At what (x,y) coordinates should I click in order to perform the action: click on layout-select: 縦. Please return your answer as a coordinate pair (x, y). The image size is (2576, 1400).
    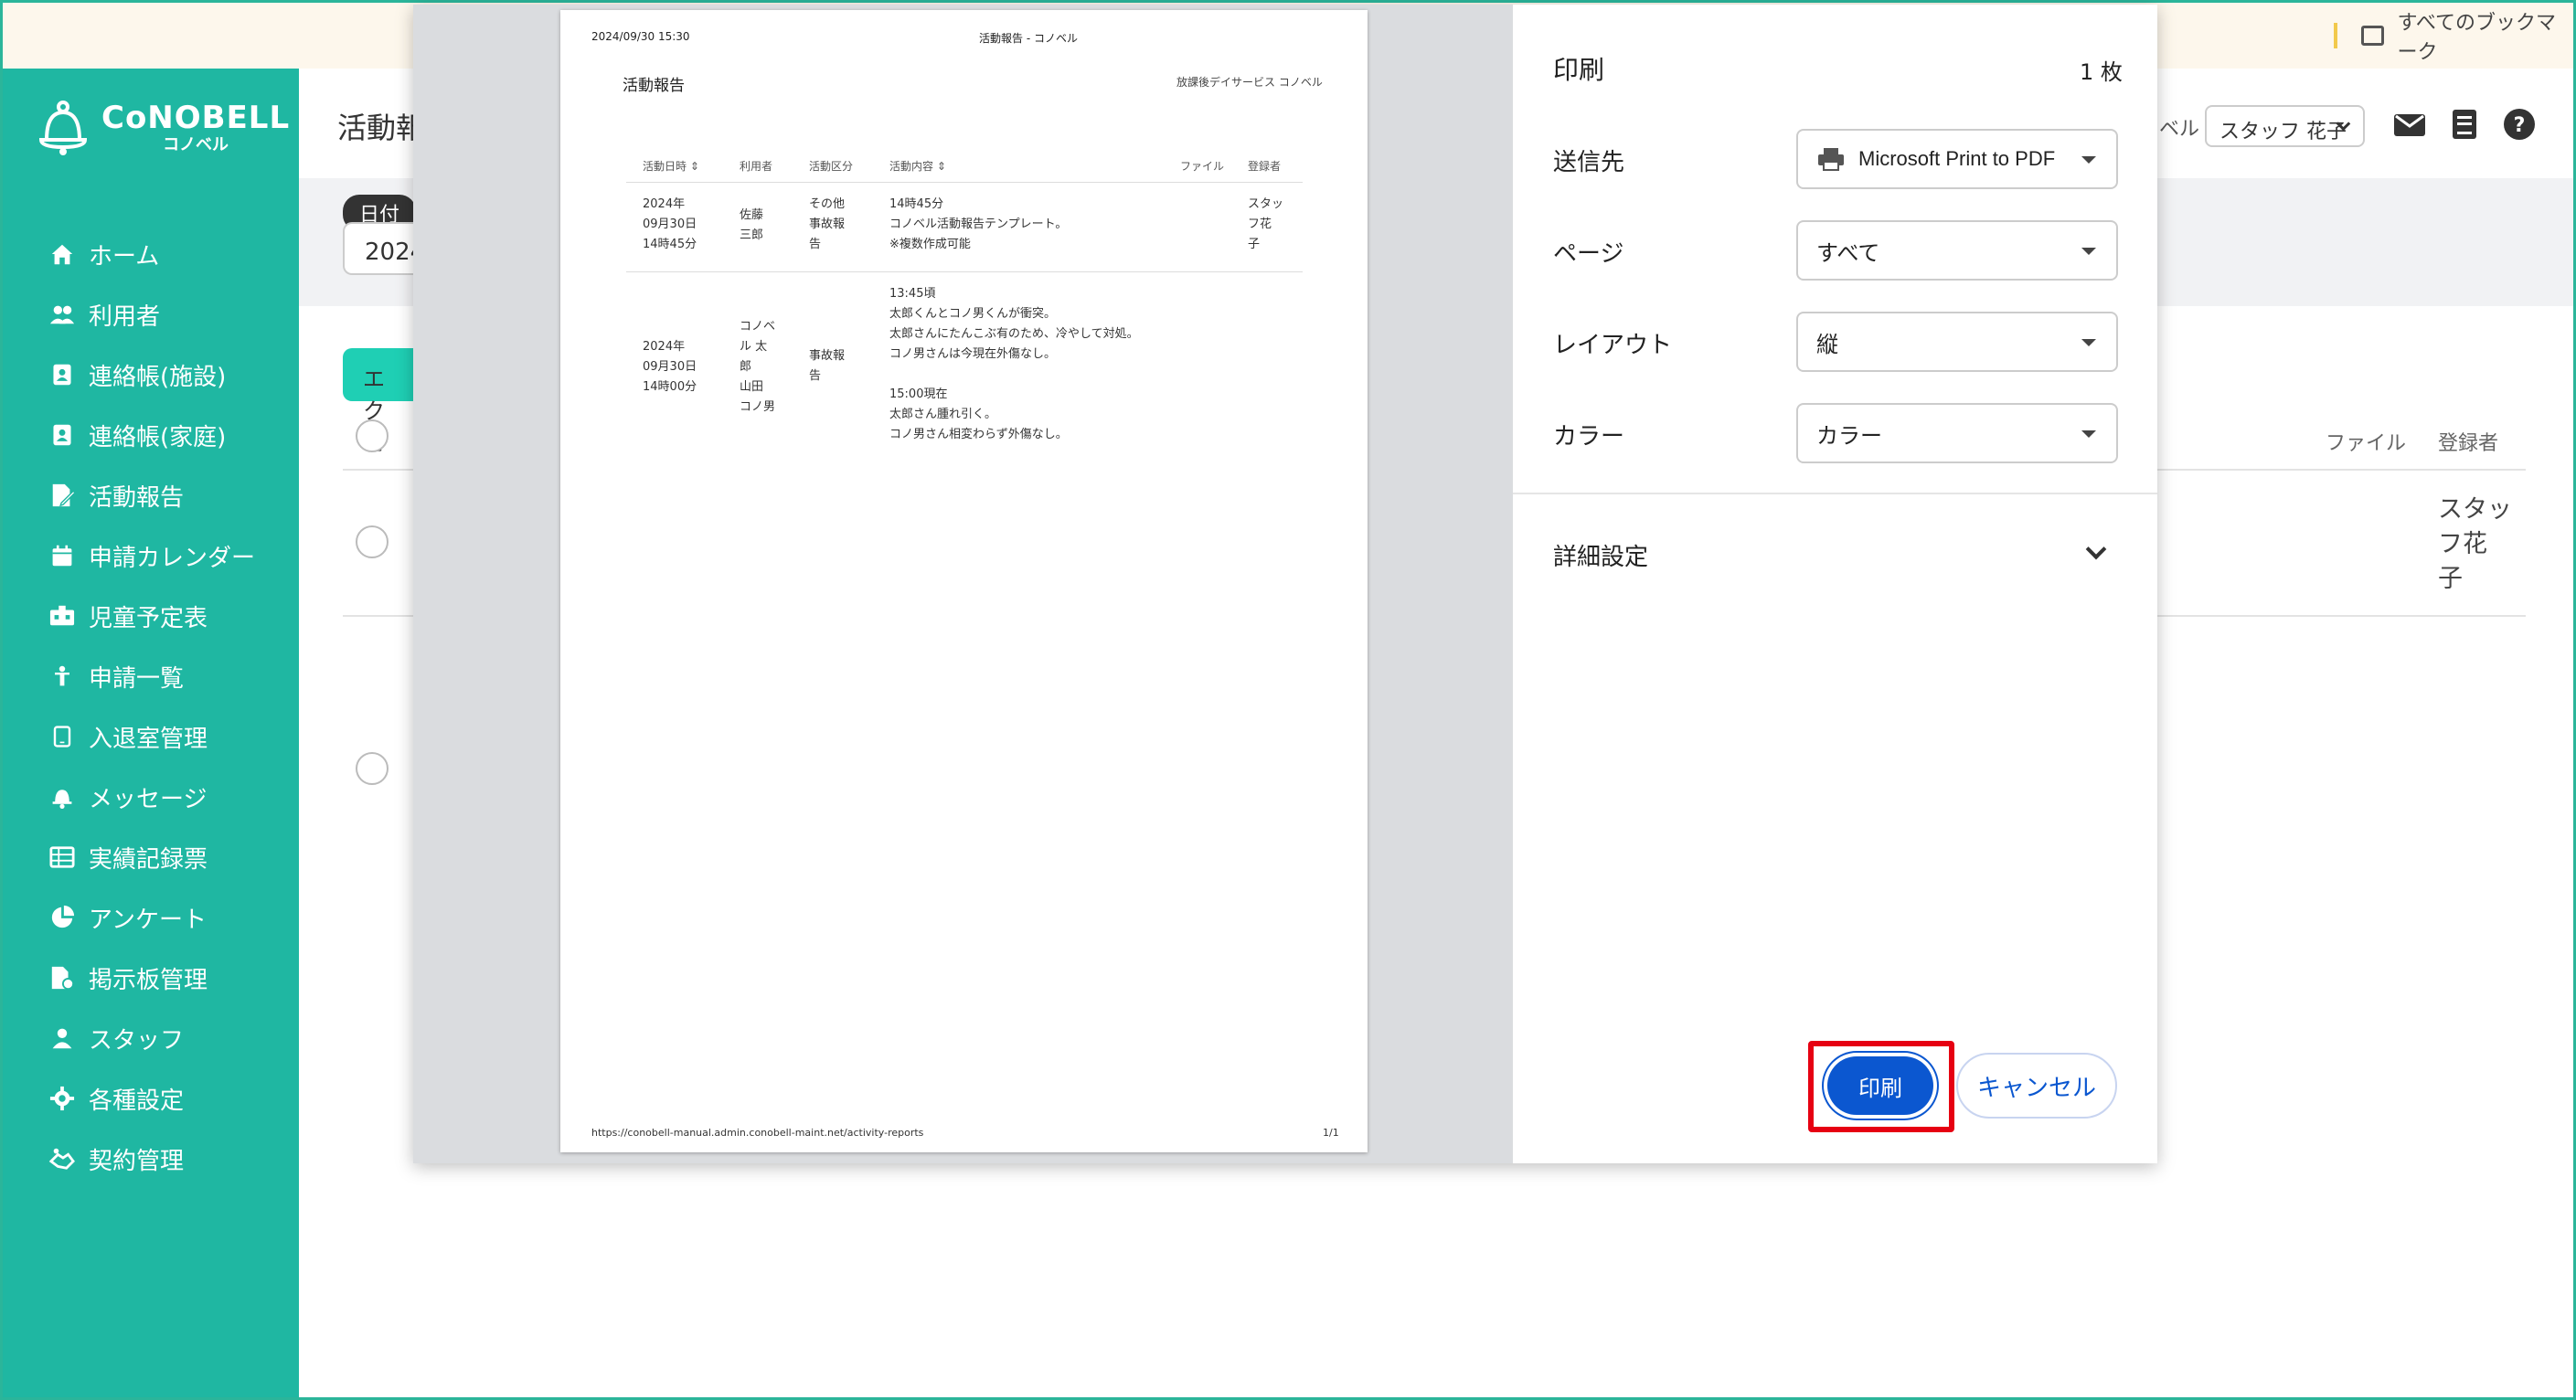
    Looking at the image, I should click on (1957, 342).